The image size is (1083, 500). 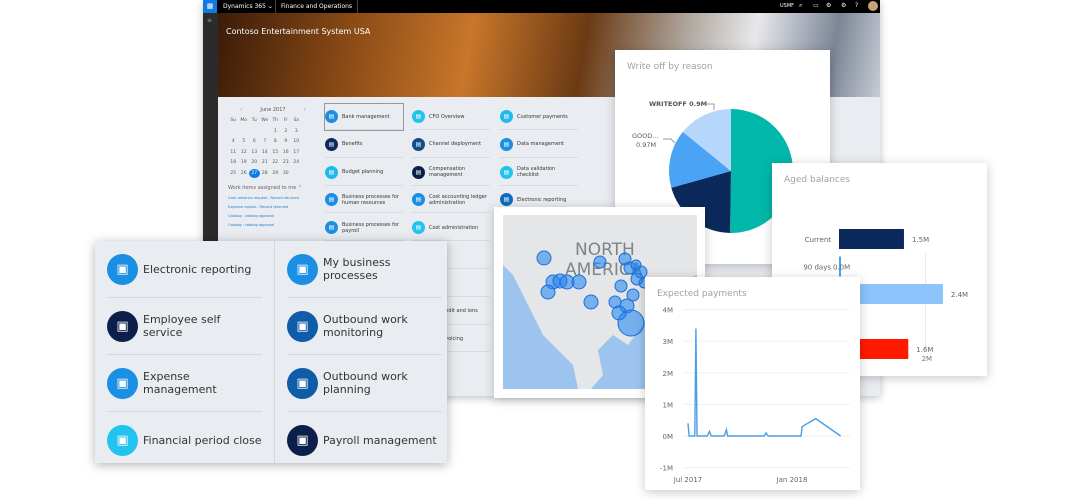 What do you see at coordinates (273, 188) in the screenshot?
I see `work-items-header: Work items assigned to me ⌃` at bounding box center [273, 188].